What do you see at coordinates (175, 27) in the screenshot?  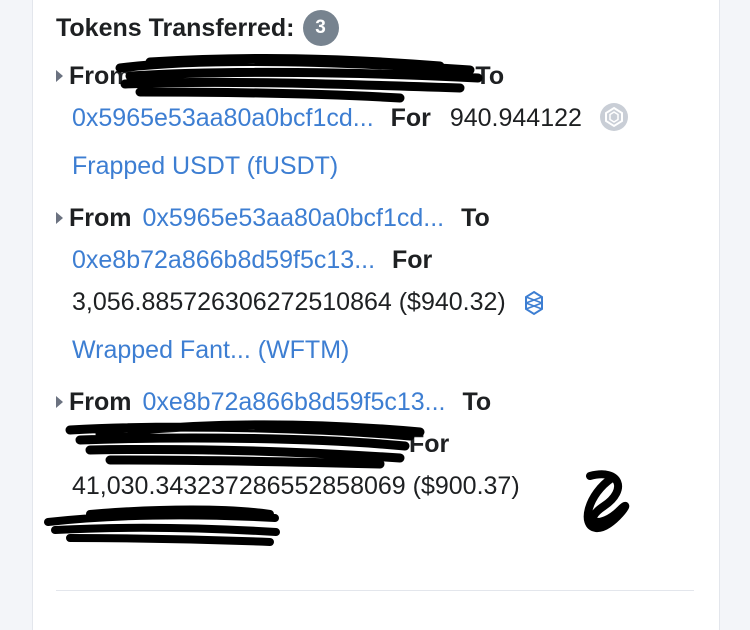 I see `section-title: Tokens Transferred:` at bounding box center [175, 27].